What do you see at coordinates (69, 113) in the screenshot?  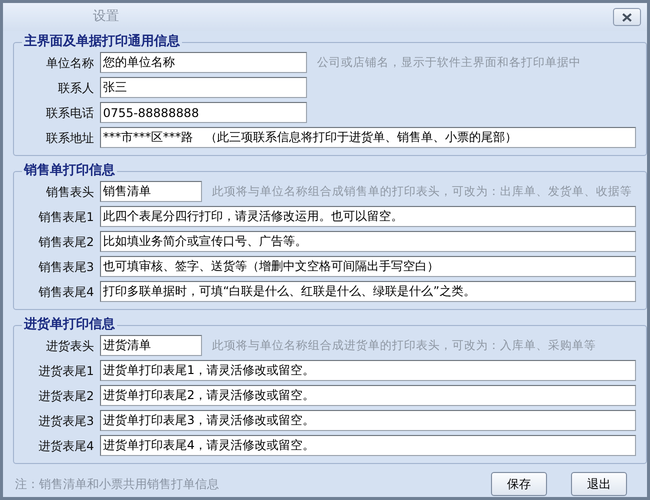 I see `field-label: 联系电话` at bounding box center [69, 113].